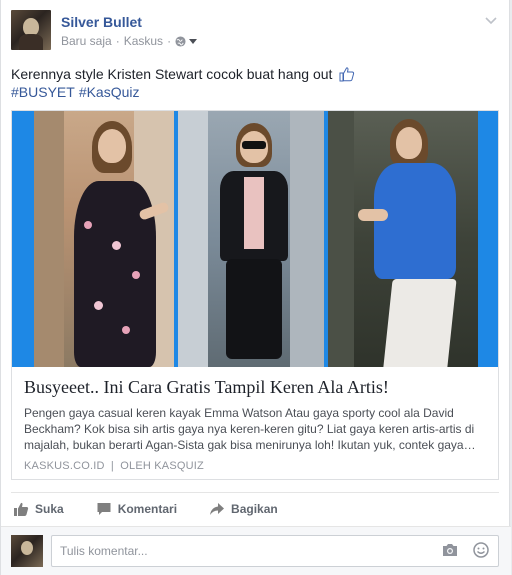  What do you see at coordinates (31, 30) in the screenshot?
I see `author-avatar` at bounding box center [31, 30].